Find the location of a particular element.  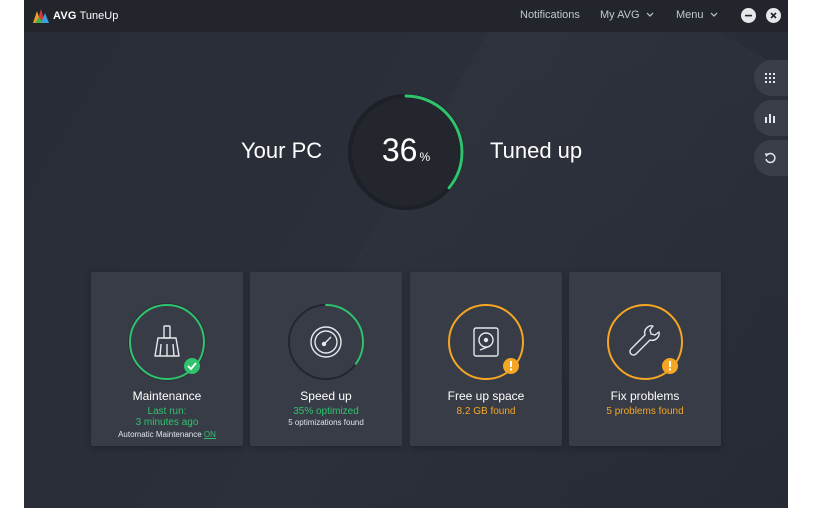

stats-button is located at coordinates (771, 118).